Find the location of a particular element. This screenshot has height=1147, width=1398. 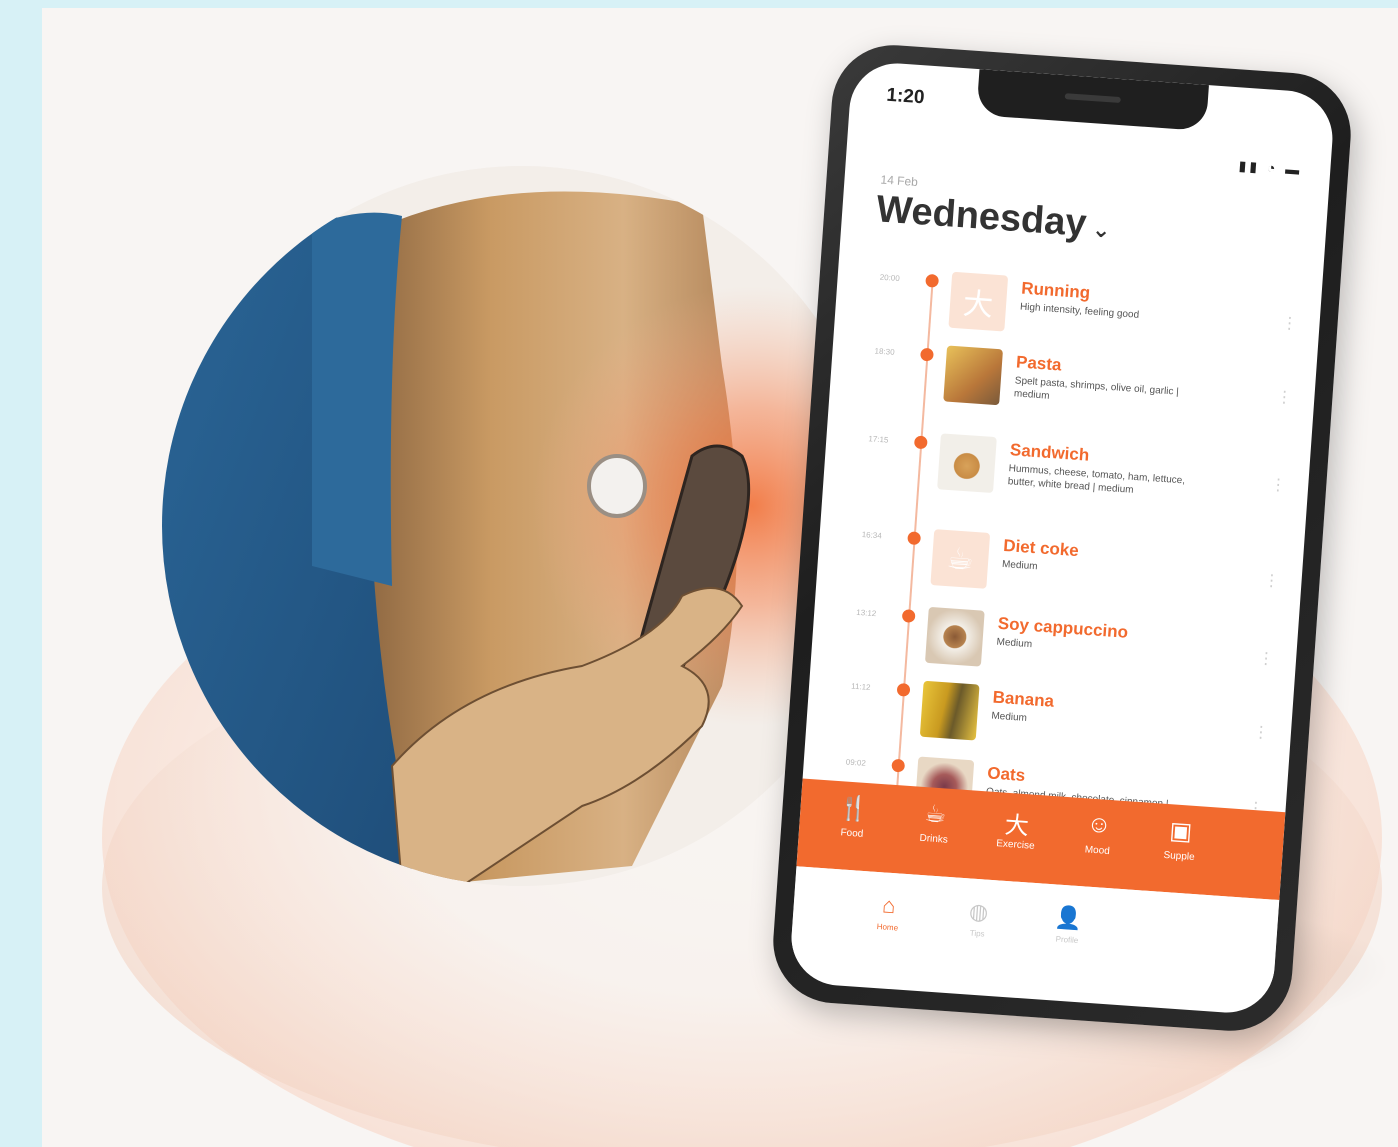

fork-knife-icon: 🍴 is located at coordinates (853, 809).